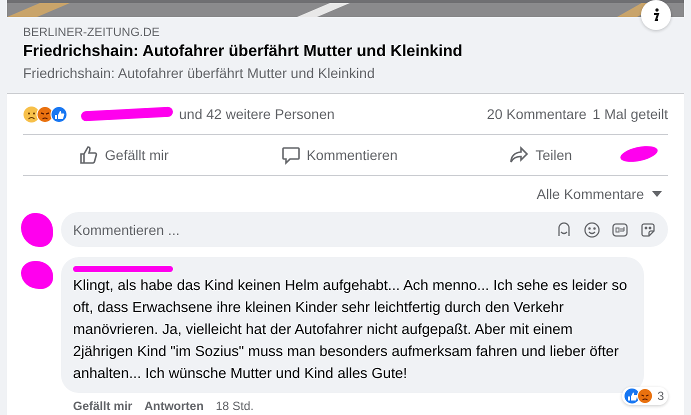  I want to click on comment-action-link: Gefällt mir, so click(102, 406).